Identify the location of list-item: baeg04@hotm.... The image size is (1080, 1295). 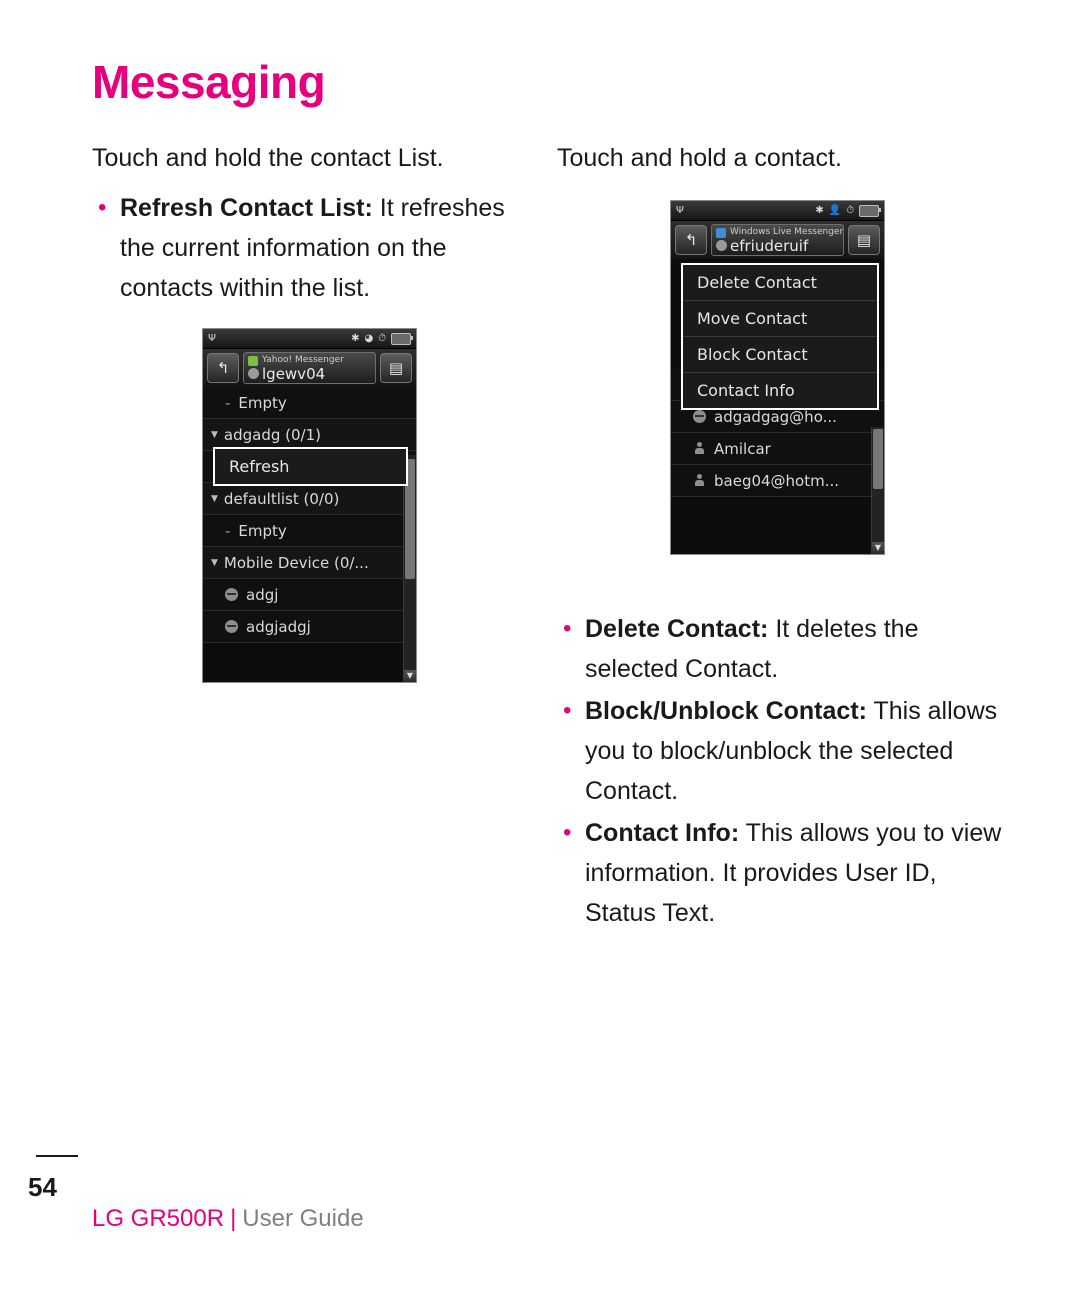
(777, 481).